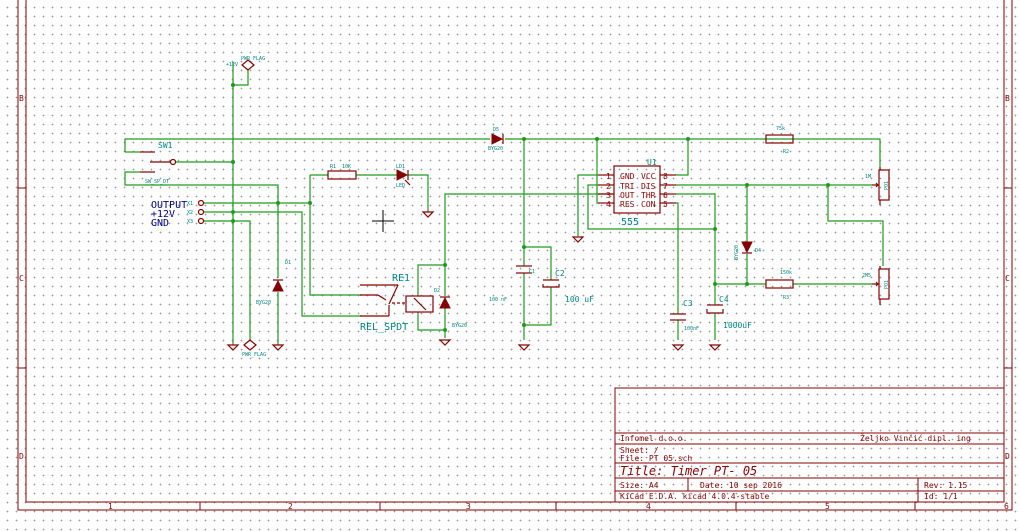  Describe the element at coordinates (737, 325) in the screenshot. I see `svg-text: 1000uF` at that location.